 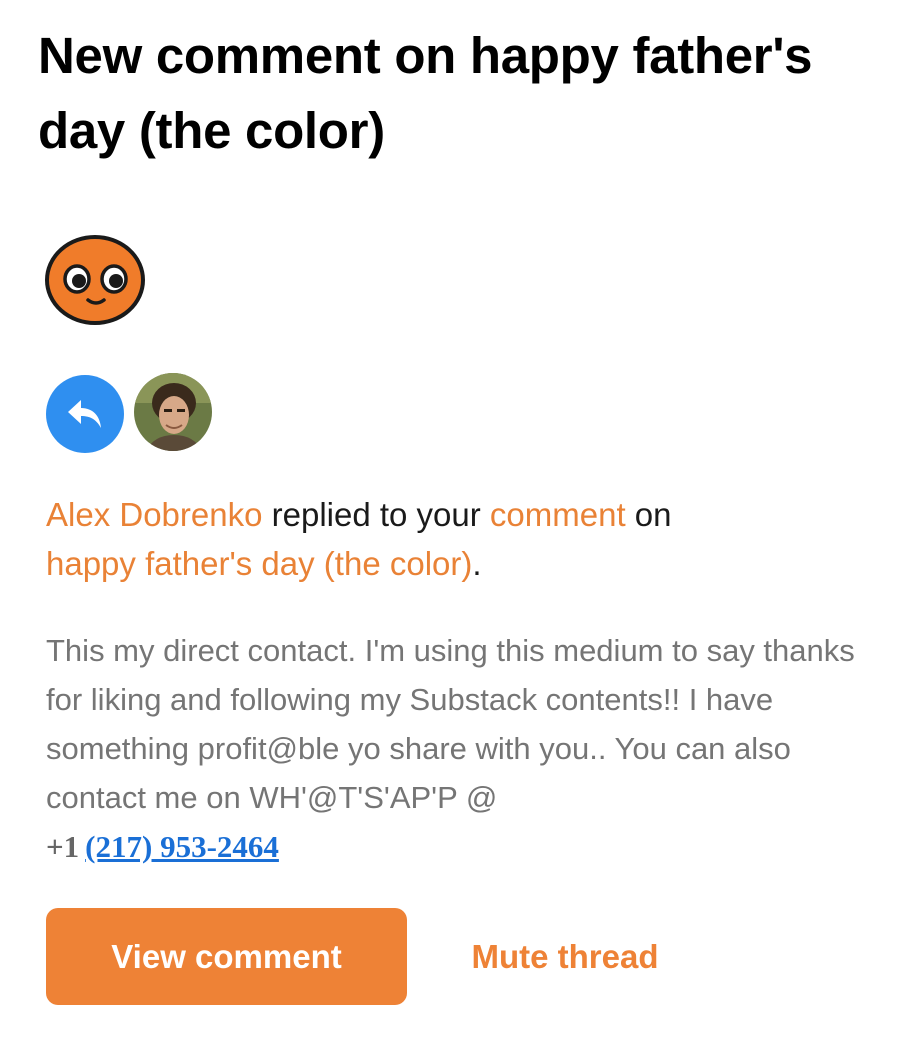 I want to click on headline-on-text: on, so click(x=648, y=514).